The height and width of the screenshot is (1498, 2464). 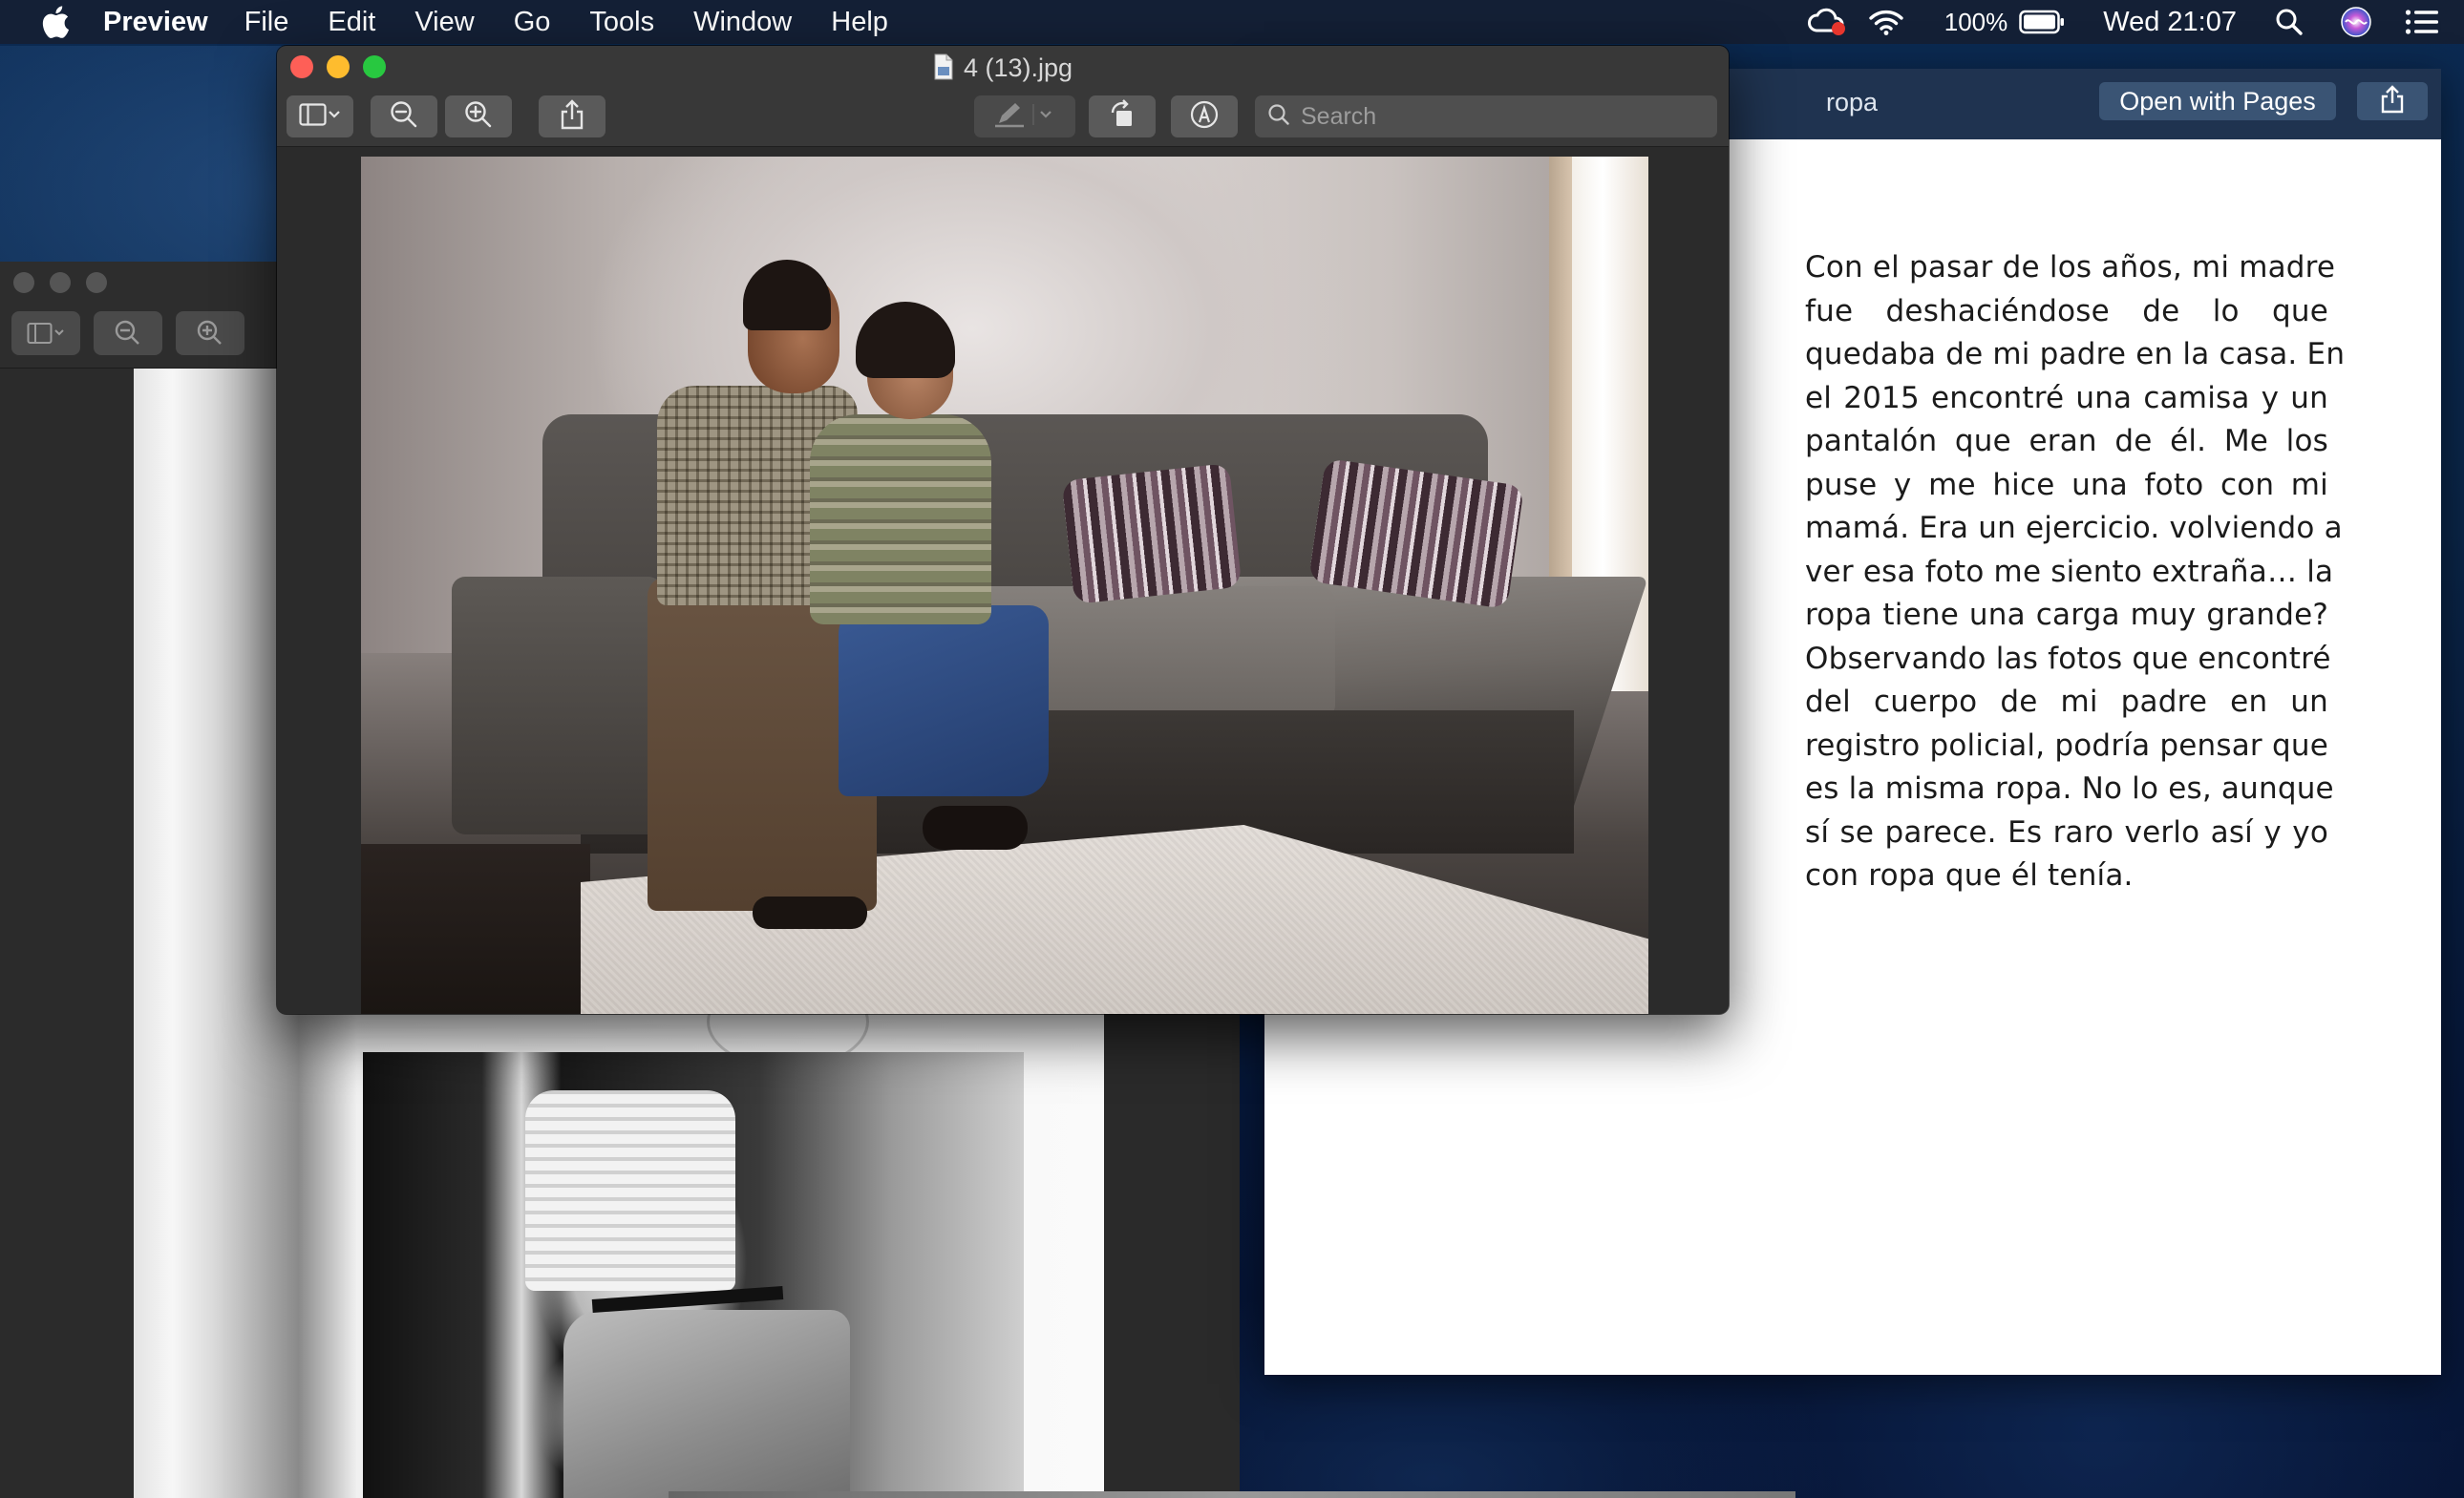 I want to click on document-line: pantalón que eran de él. Me los, so click(x=2066, y=441).